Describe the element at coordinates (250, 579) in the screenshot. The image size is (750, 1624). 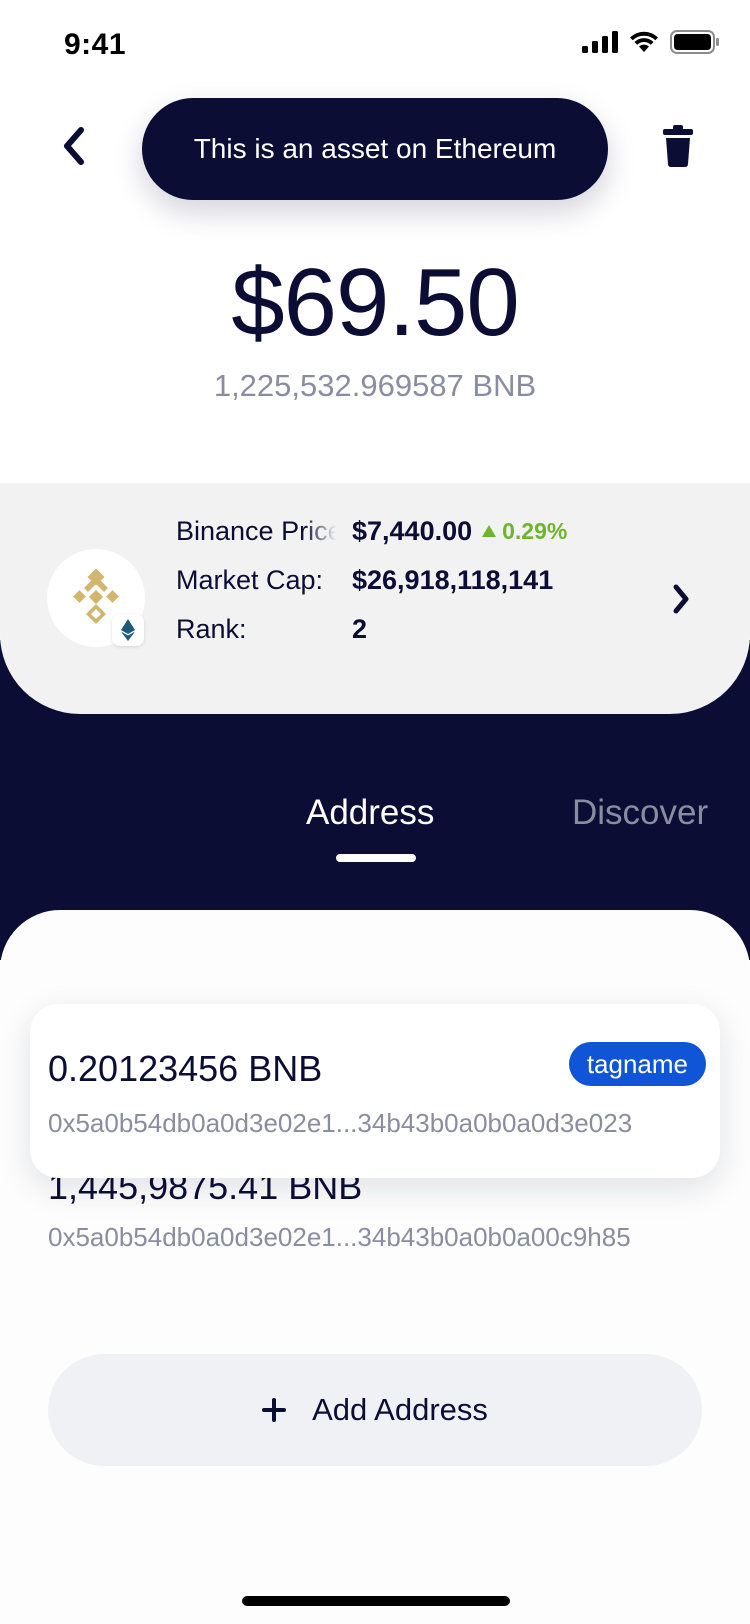
I see `market-cap-label: Market Cap:` at that location.